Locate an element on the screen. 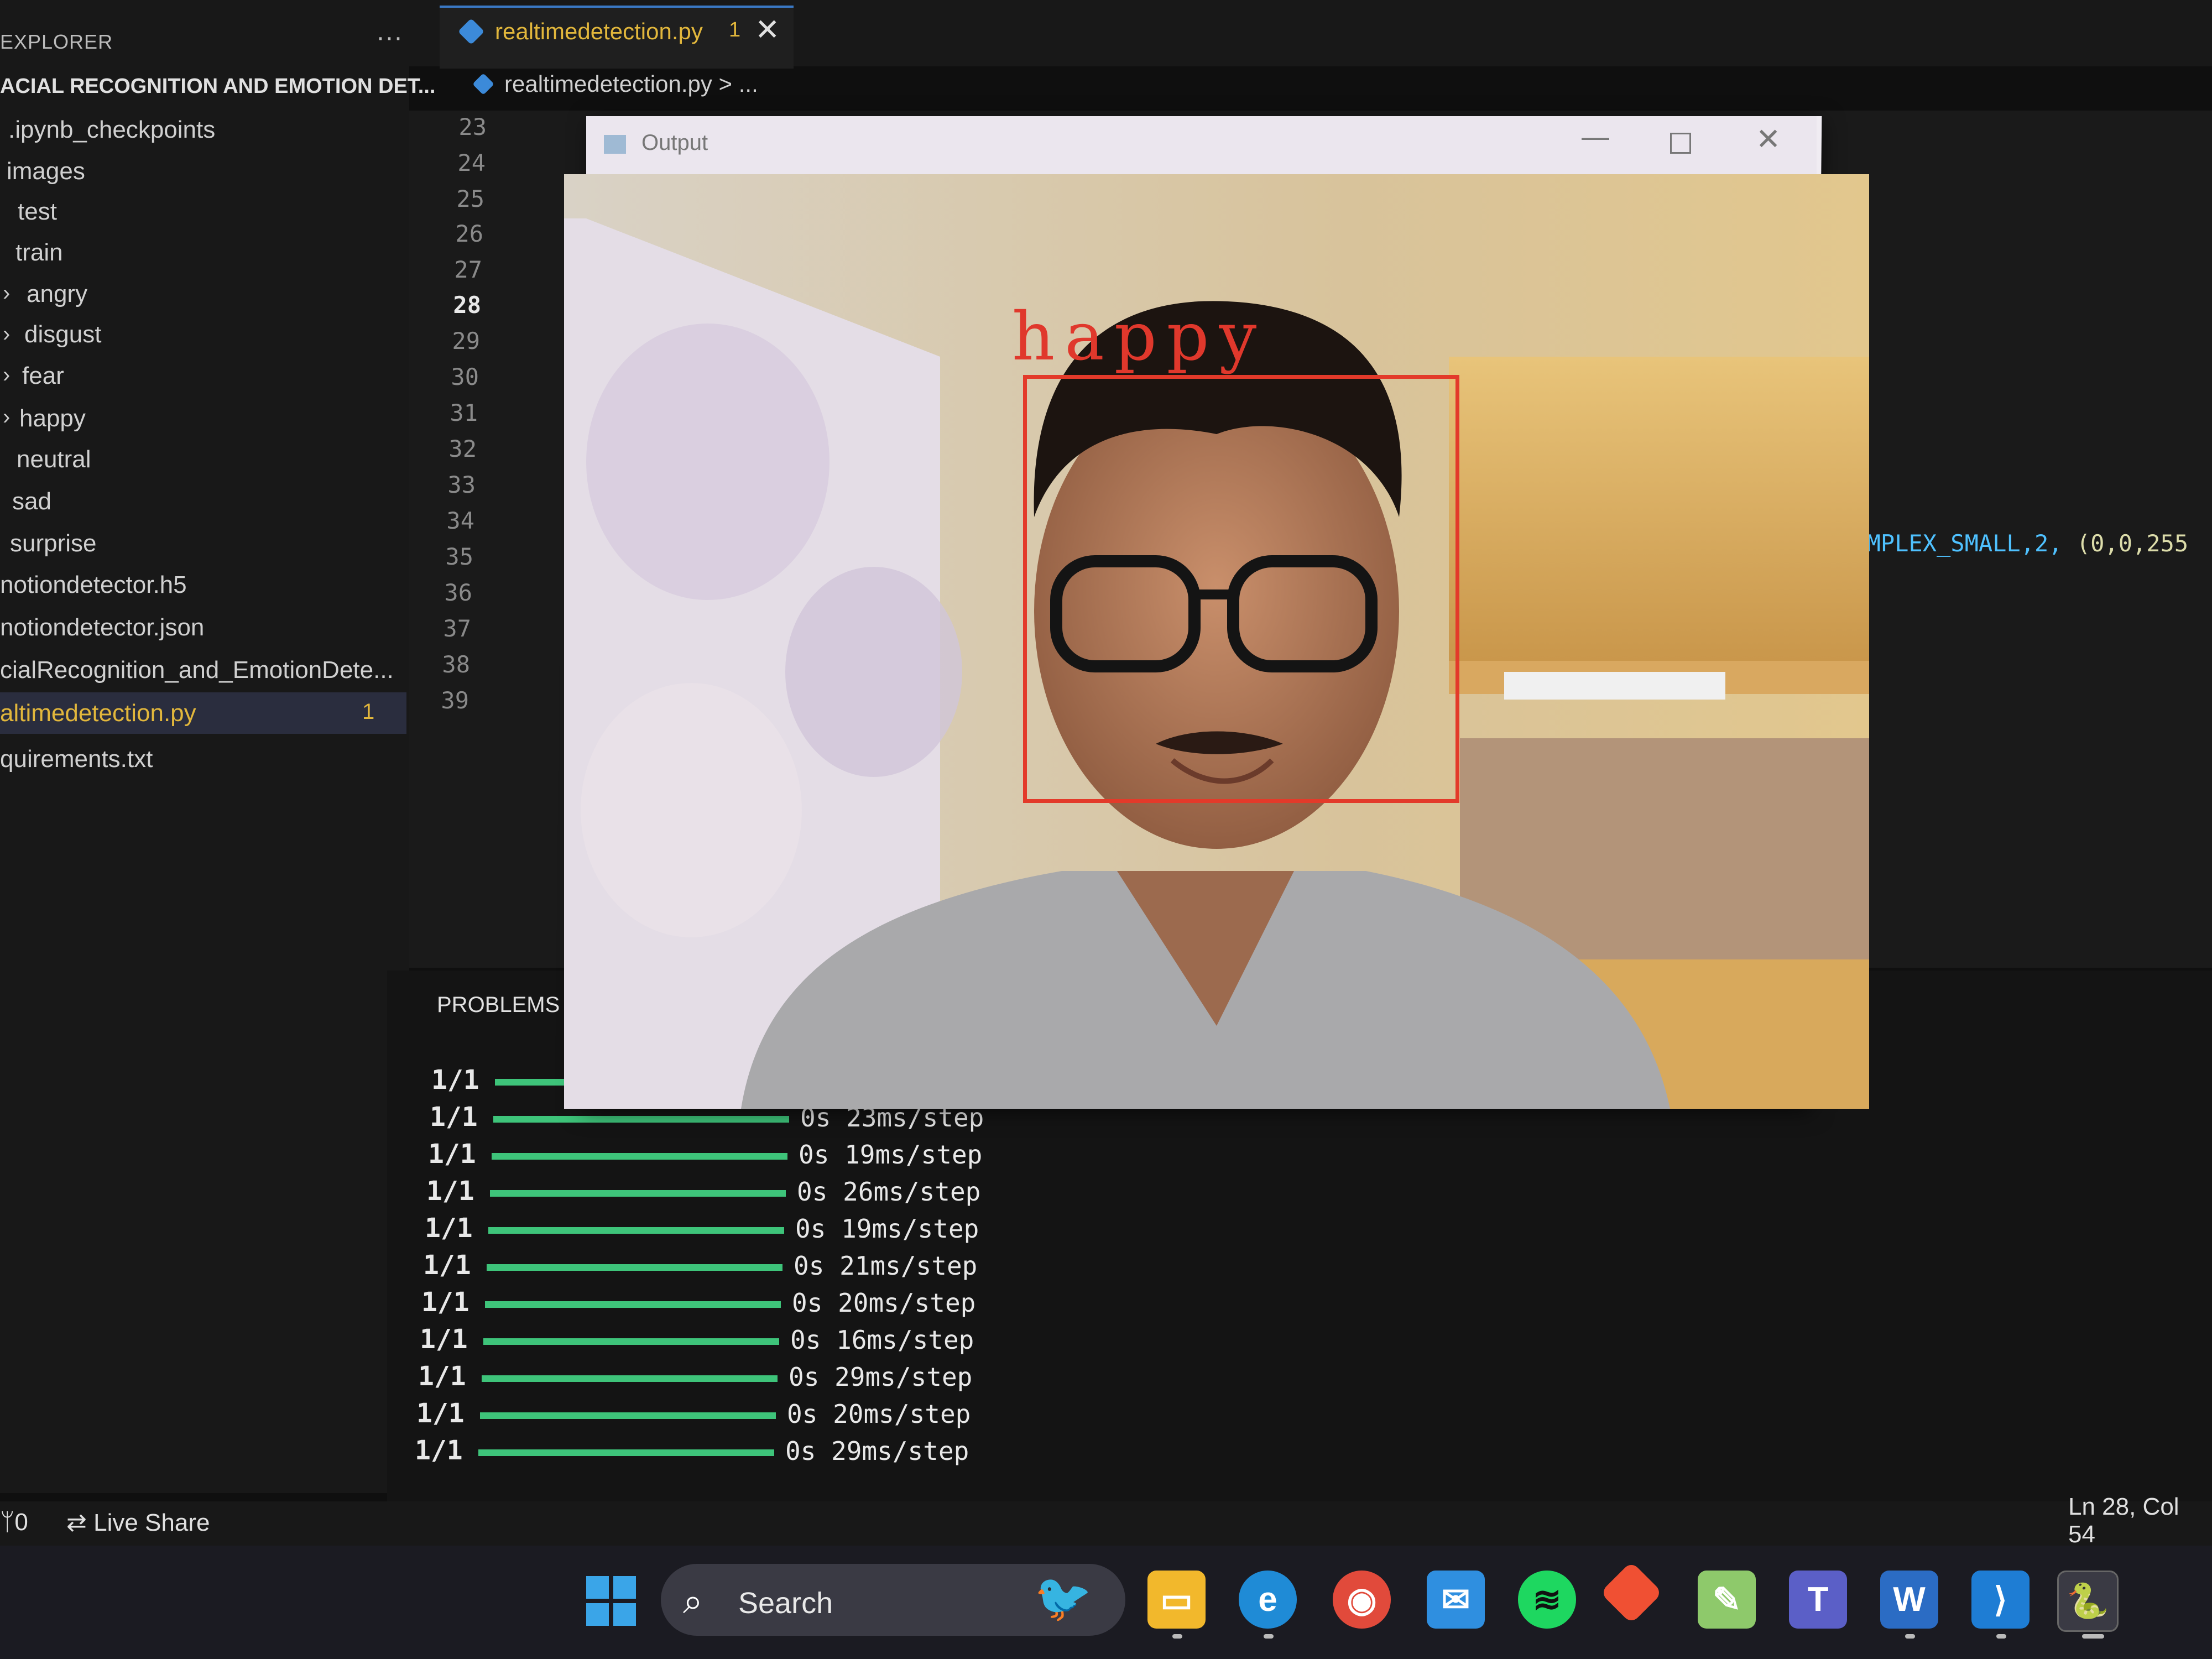 The height and width of the screenshot is (1659, 2212). line-number: 33 is located at coordinates (462, 485).